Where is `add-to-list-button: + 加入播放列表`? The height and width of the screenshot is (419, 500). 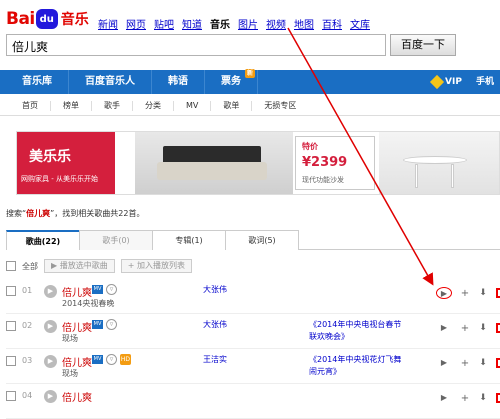
add-to-list-button: + 加入播放列表 is located at coordinates (156, 266).